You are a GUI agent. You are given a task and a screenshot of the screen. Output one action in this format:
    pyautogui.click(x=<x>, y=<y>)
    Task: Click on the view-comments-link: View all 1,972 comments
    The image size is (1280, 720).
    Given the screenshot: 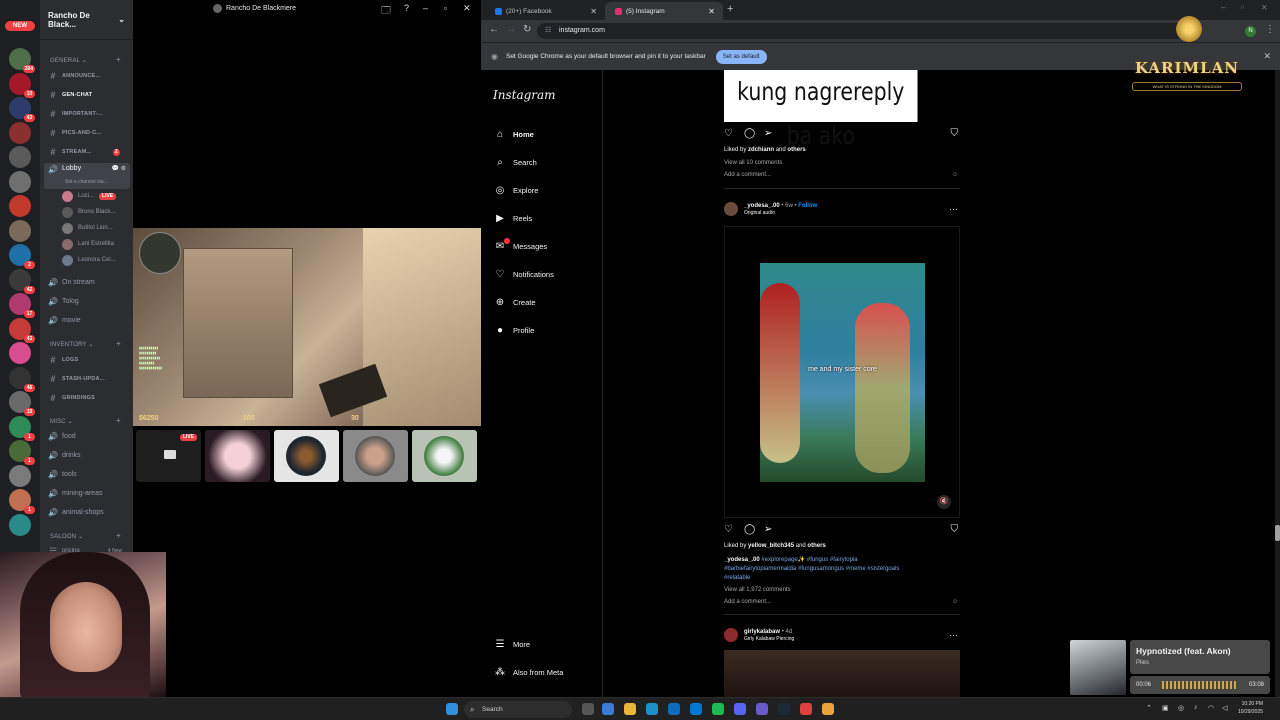 What is the action you would take?
    pyautogui.click(x=757, y=590)
    